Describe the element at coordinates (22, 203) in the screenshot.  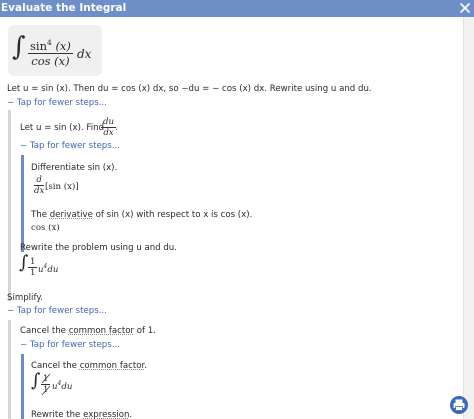
I see `step-1a-detail-bar` at that location.